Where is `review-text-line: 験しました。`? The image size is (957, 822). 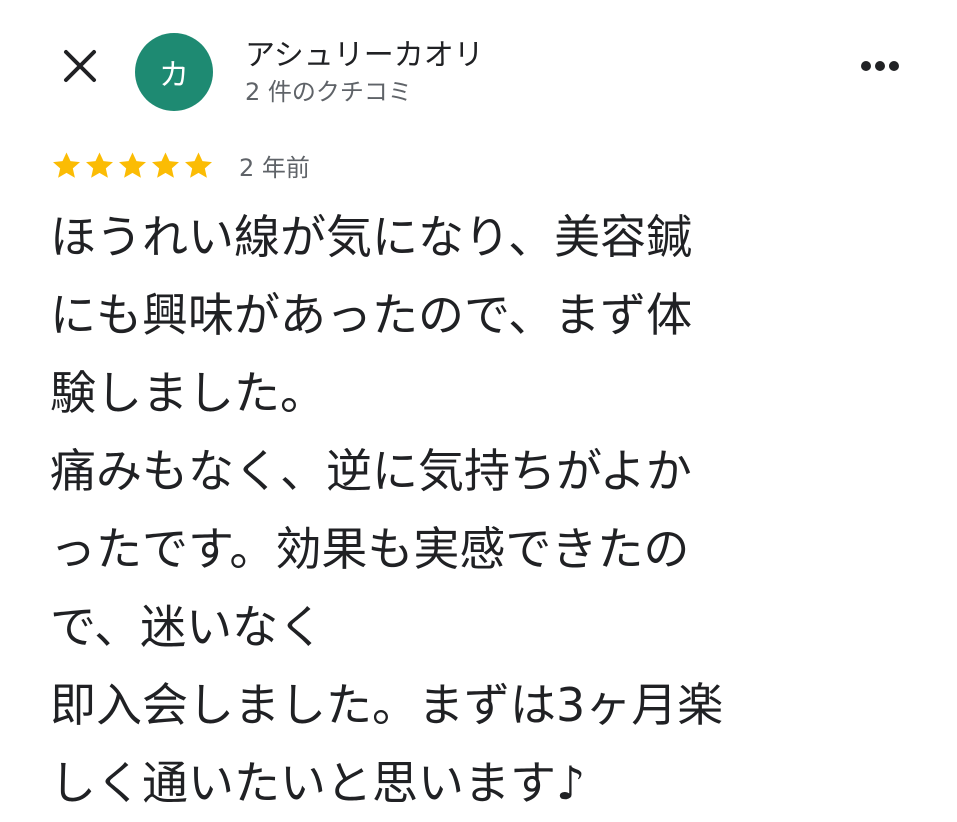 review-text-line: 験しました。 is located at coordinates (188, 393).